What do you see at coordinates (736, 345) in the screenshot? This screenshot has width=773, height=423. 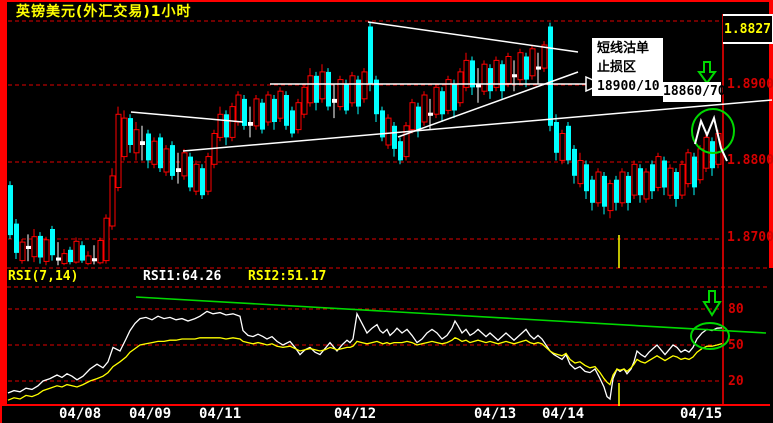 I see `rsi-scale-50: 50` at bounding box center [736, 345].